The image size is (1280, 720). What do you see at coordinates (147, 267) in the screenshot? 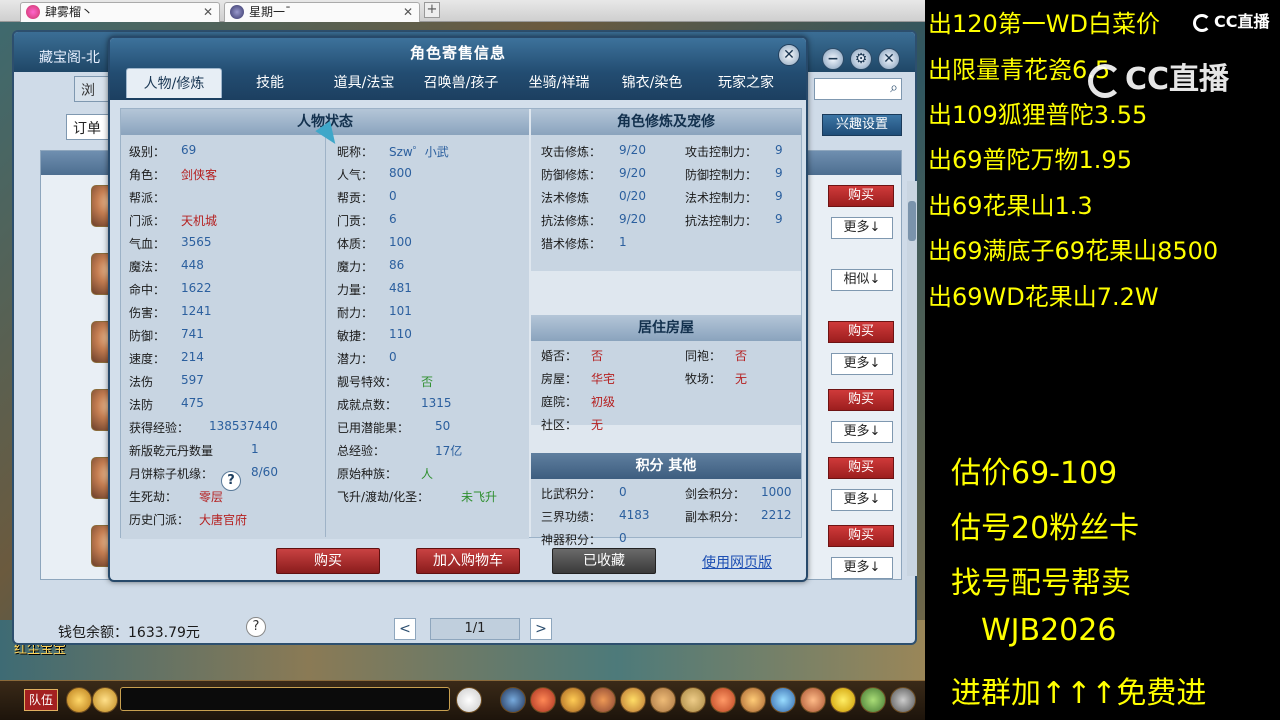
I see `stat-label: 魔法：` at bounding box center [147, 267].